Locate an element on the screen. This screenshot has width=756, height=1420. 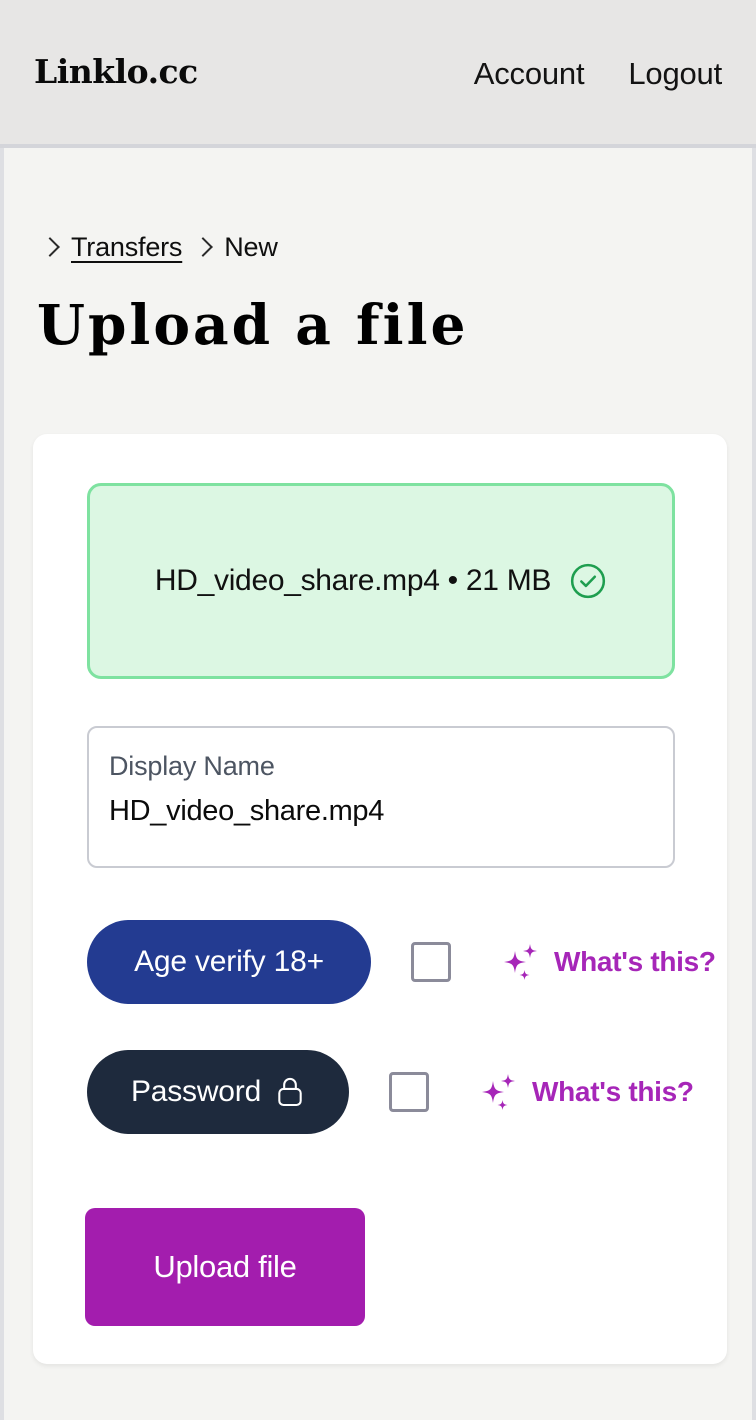
display-name-input: HD_video_share.mp4 is located at coordinates (381, 811).